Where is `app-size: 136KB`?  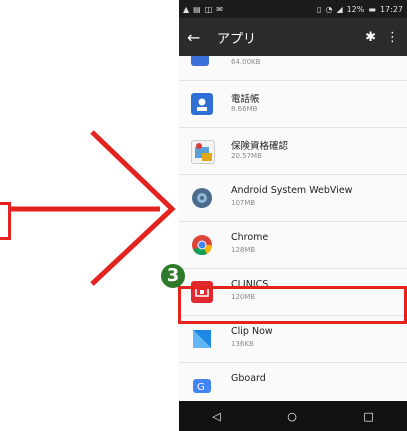 app-size: 136KB is located at coordinates (242, 344).